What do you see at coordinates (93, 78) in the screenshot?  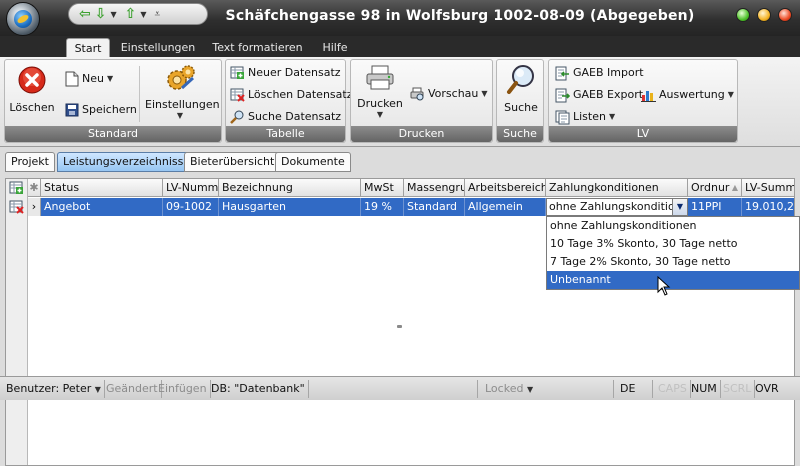 I see `neu-label: Neu` at bounding box center [93, 78].